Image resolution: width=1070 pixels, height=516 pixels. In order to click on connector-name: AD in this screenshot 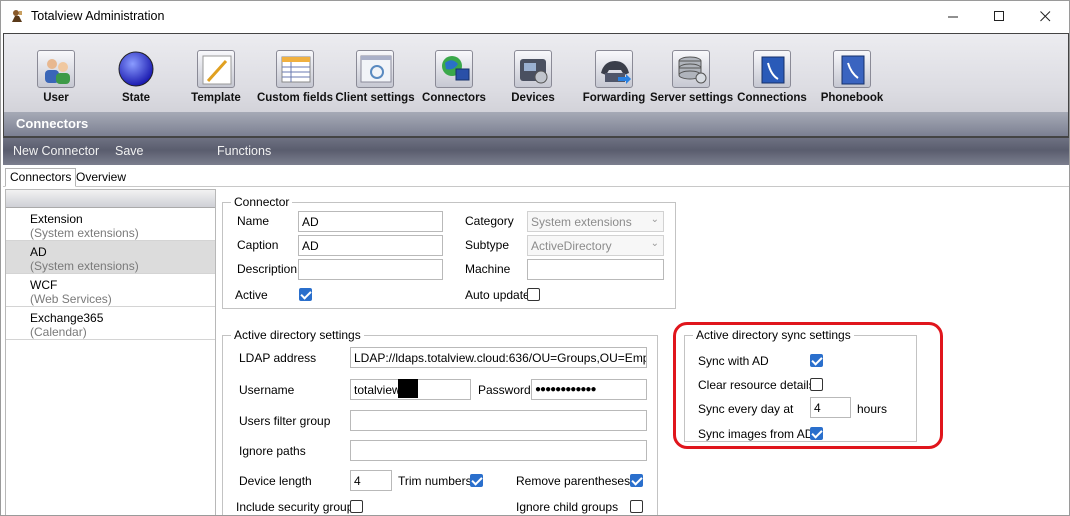, I will do `click(38, 252)`.